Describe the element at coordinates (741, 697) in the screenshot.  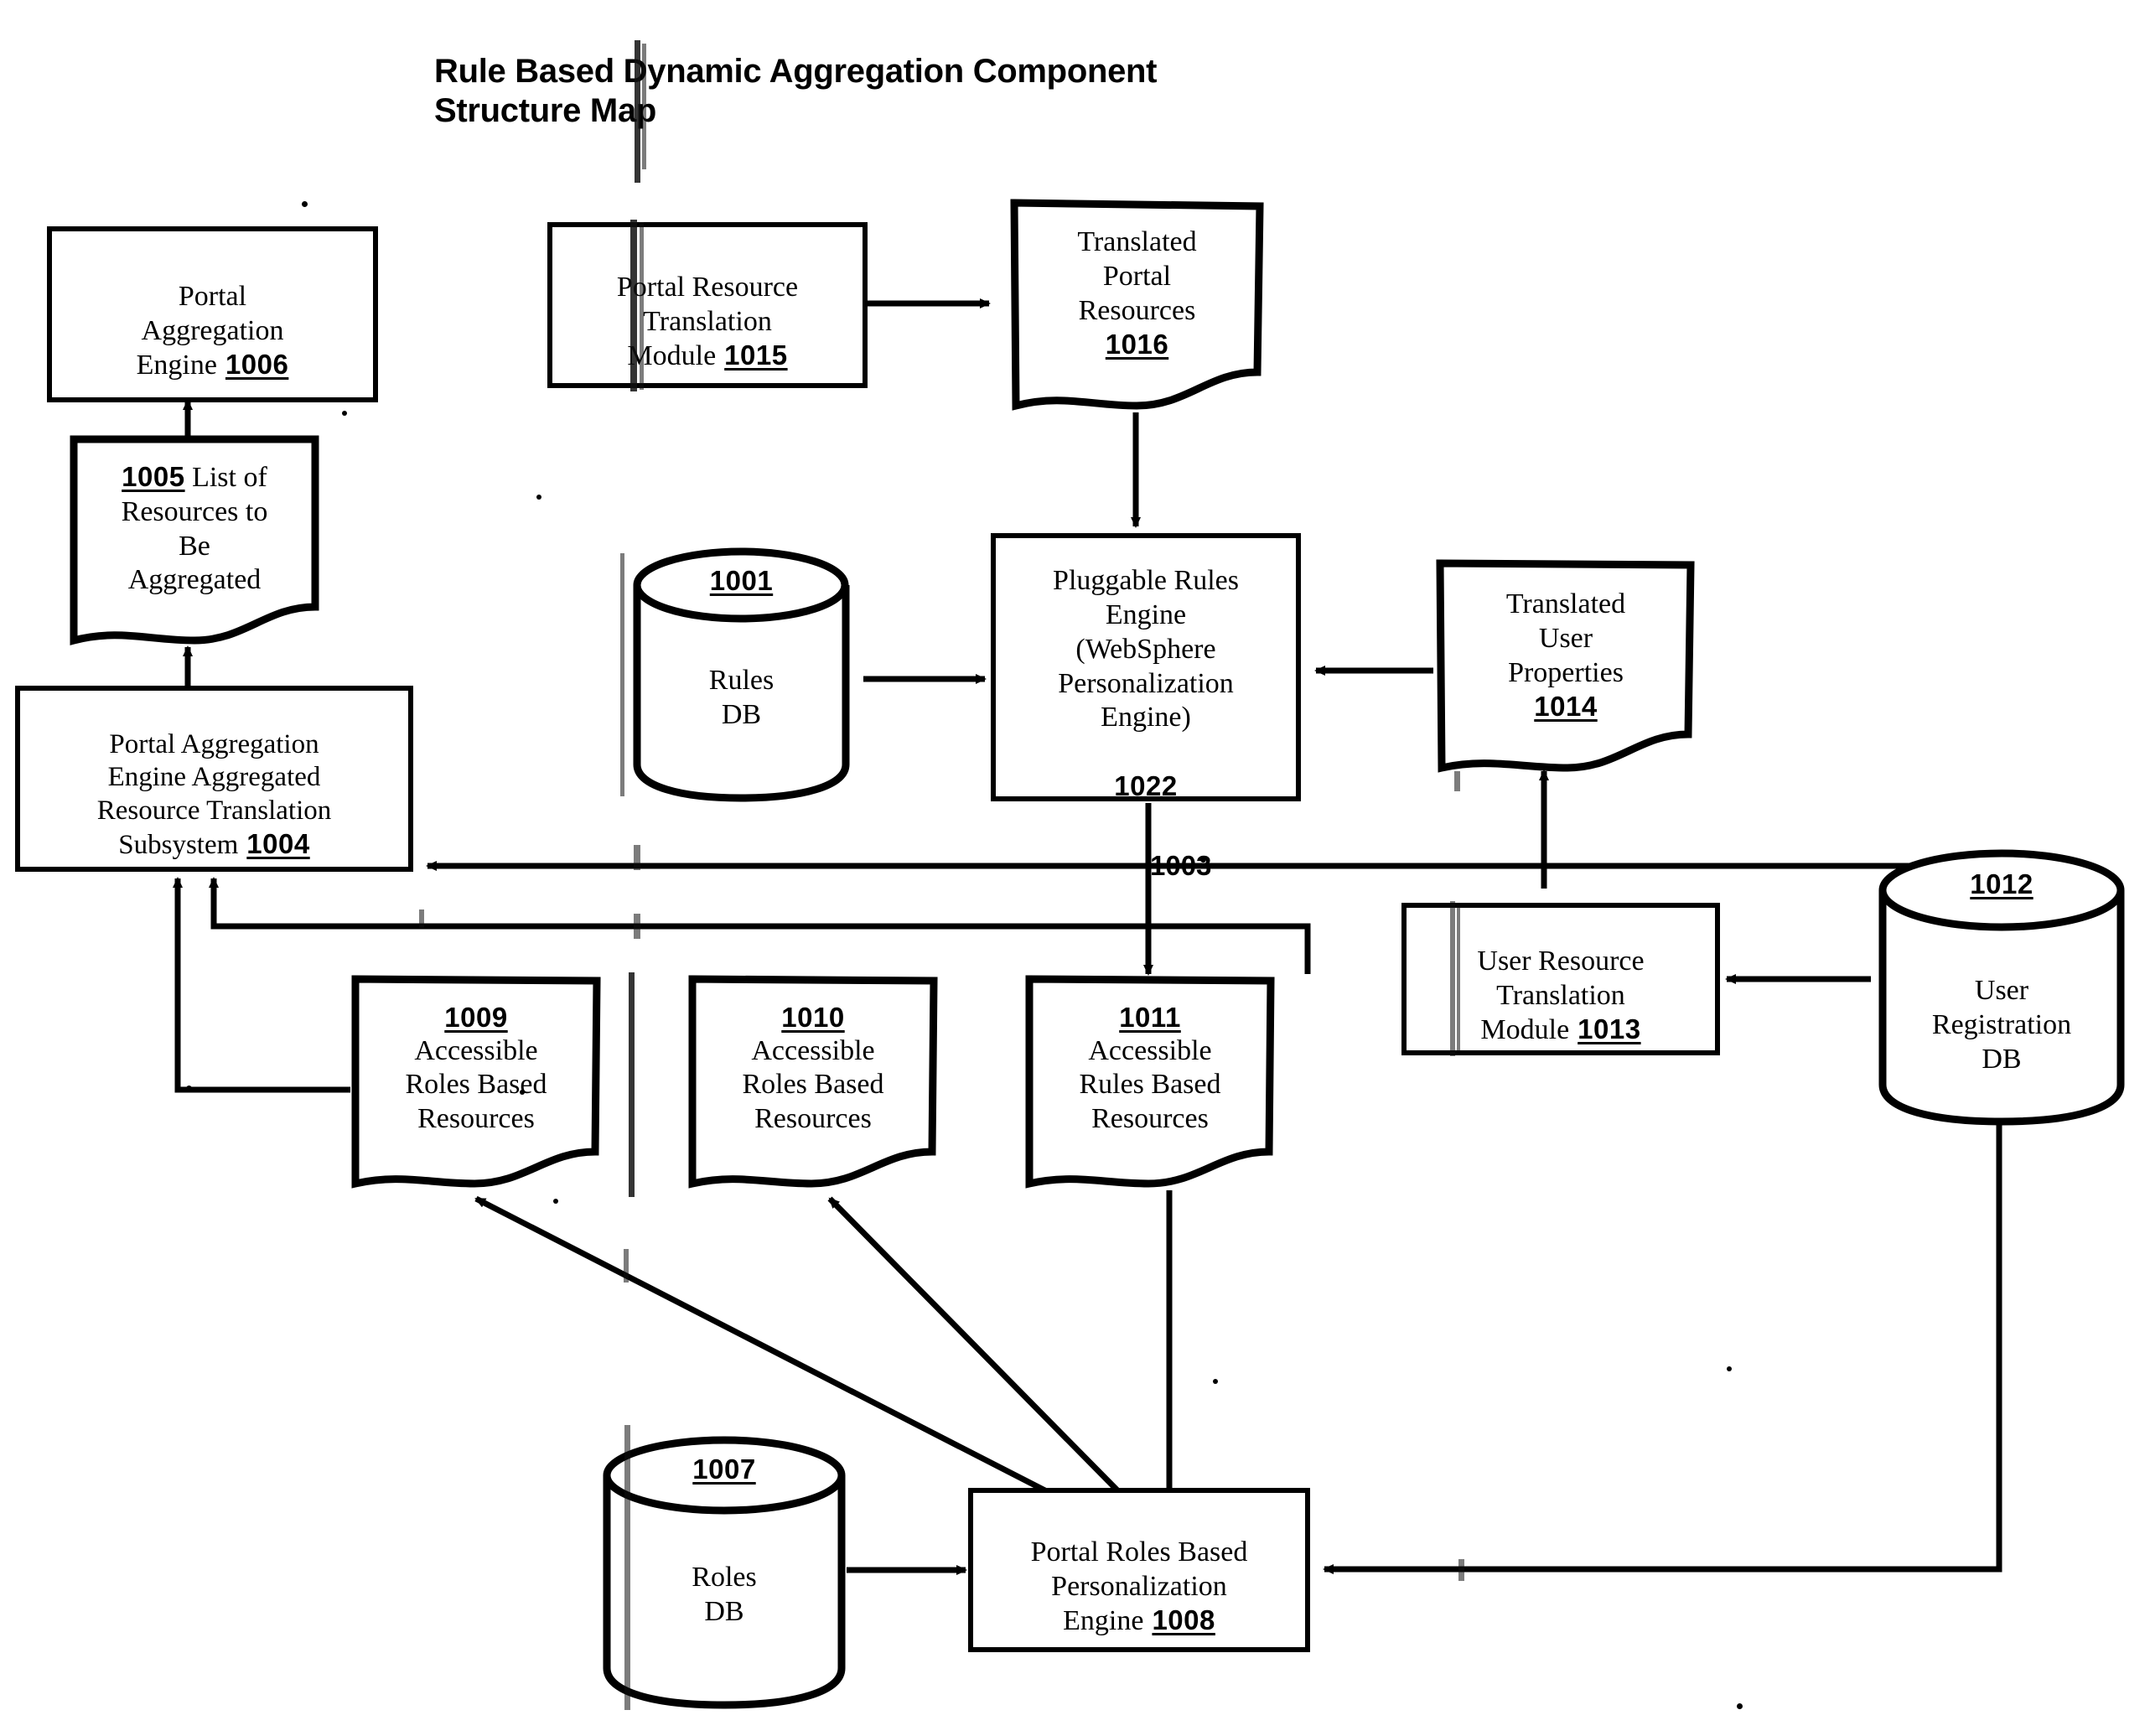
I see `node-label: Rules DB` at that location.